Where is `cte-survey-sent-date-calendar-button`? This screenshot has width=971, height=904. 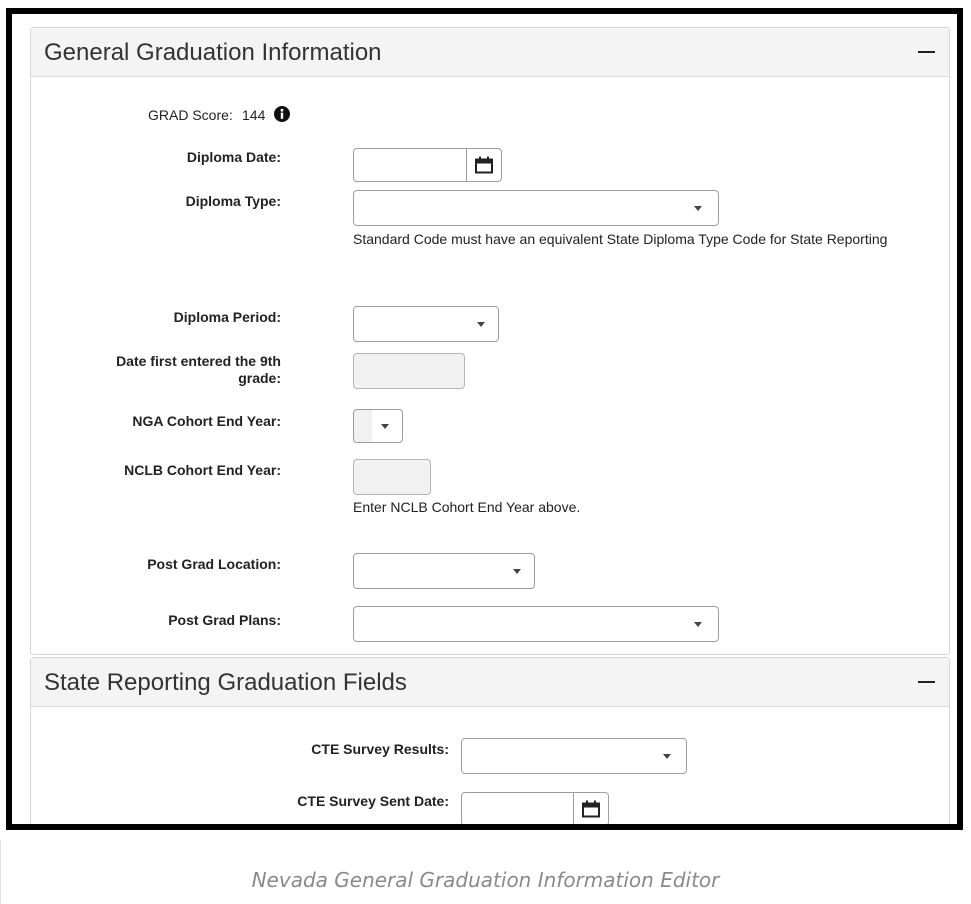
cte-survey-sent-date-calendar-button is located at coordinates (591, 808).